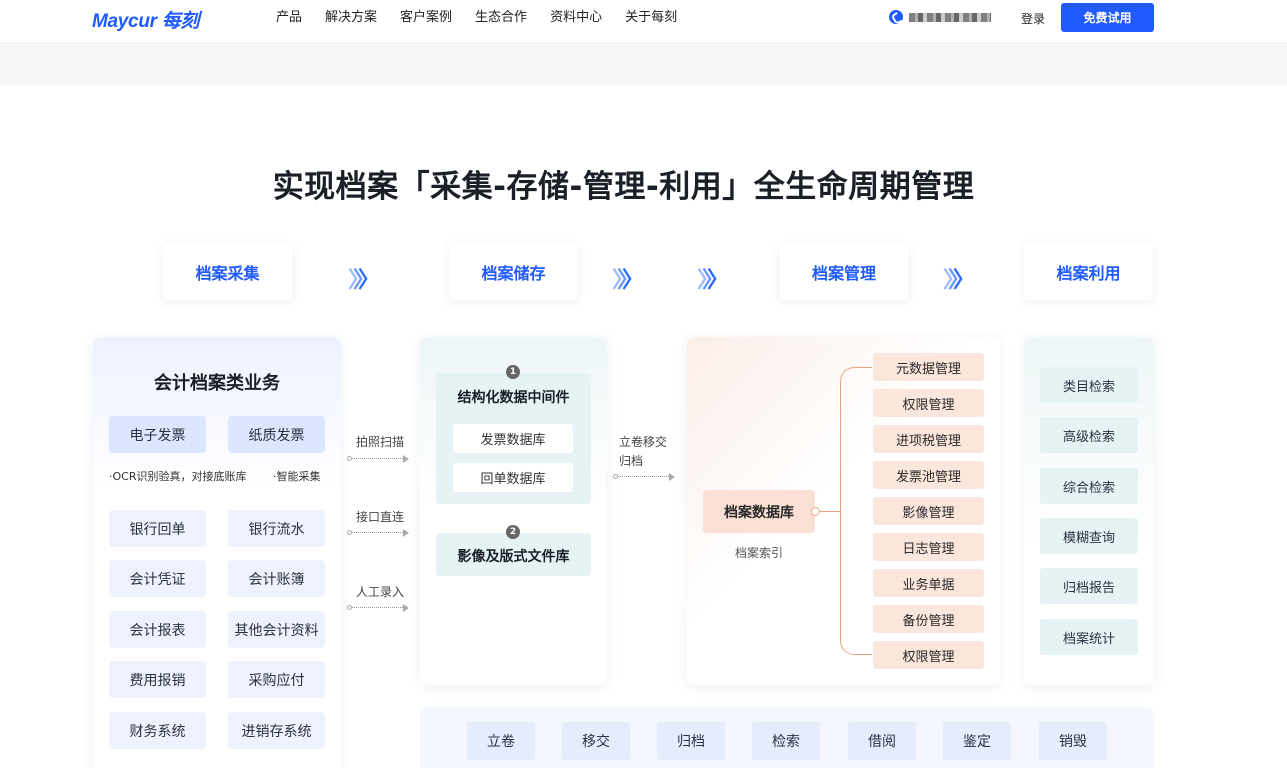  I want to click on main-nav: 产品 解决方案 客户案例 生态合作 资料中心 关于每刻, so click(488, 18).